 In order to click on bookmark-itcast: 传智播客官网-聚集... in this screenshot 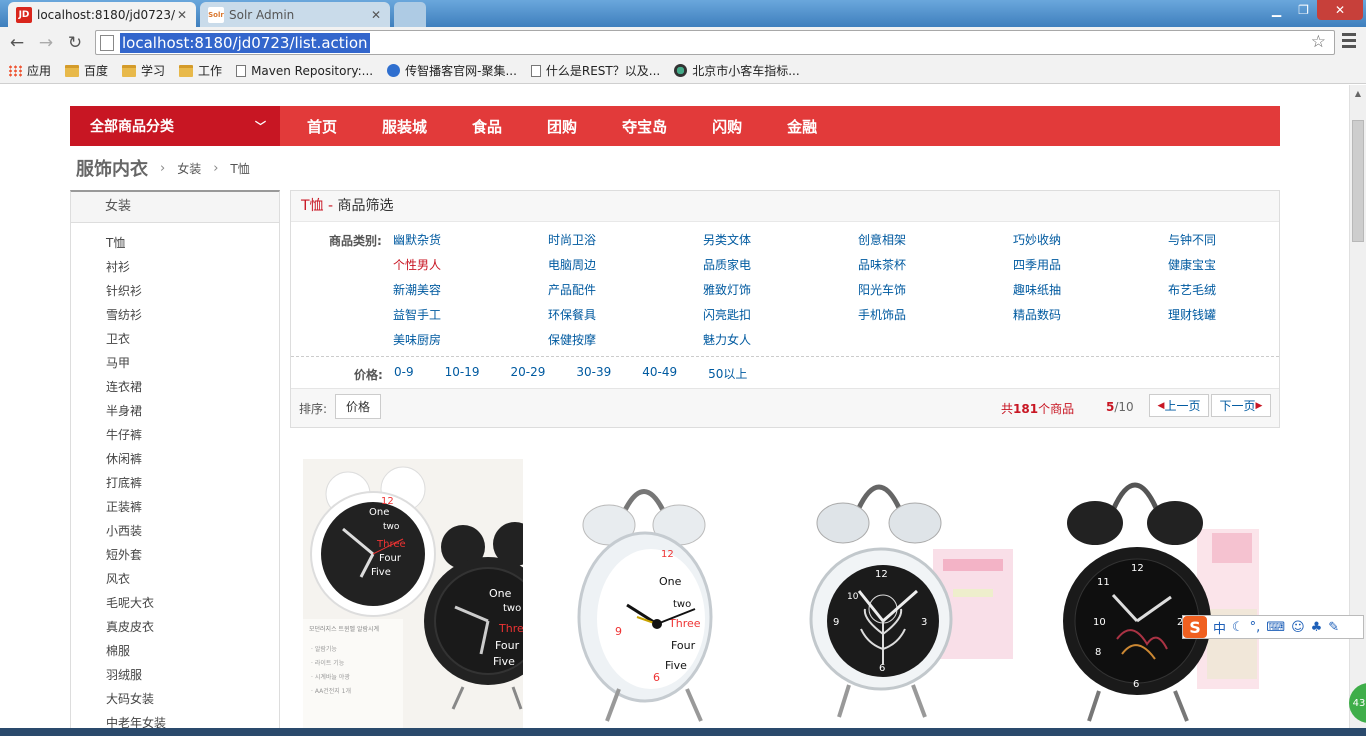, I will do `click(452, 70)`.